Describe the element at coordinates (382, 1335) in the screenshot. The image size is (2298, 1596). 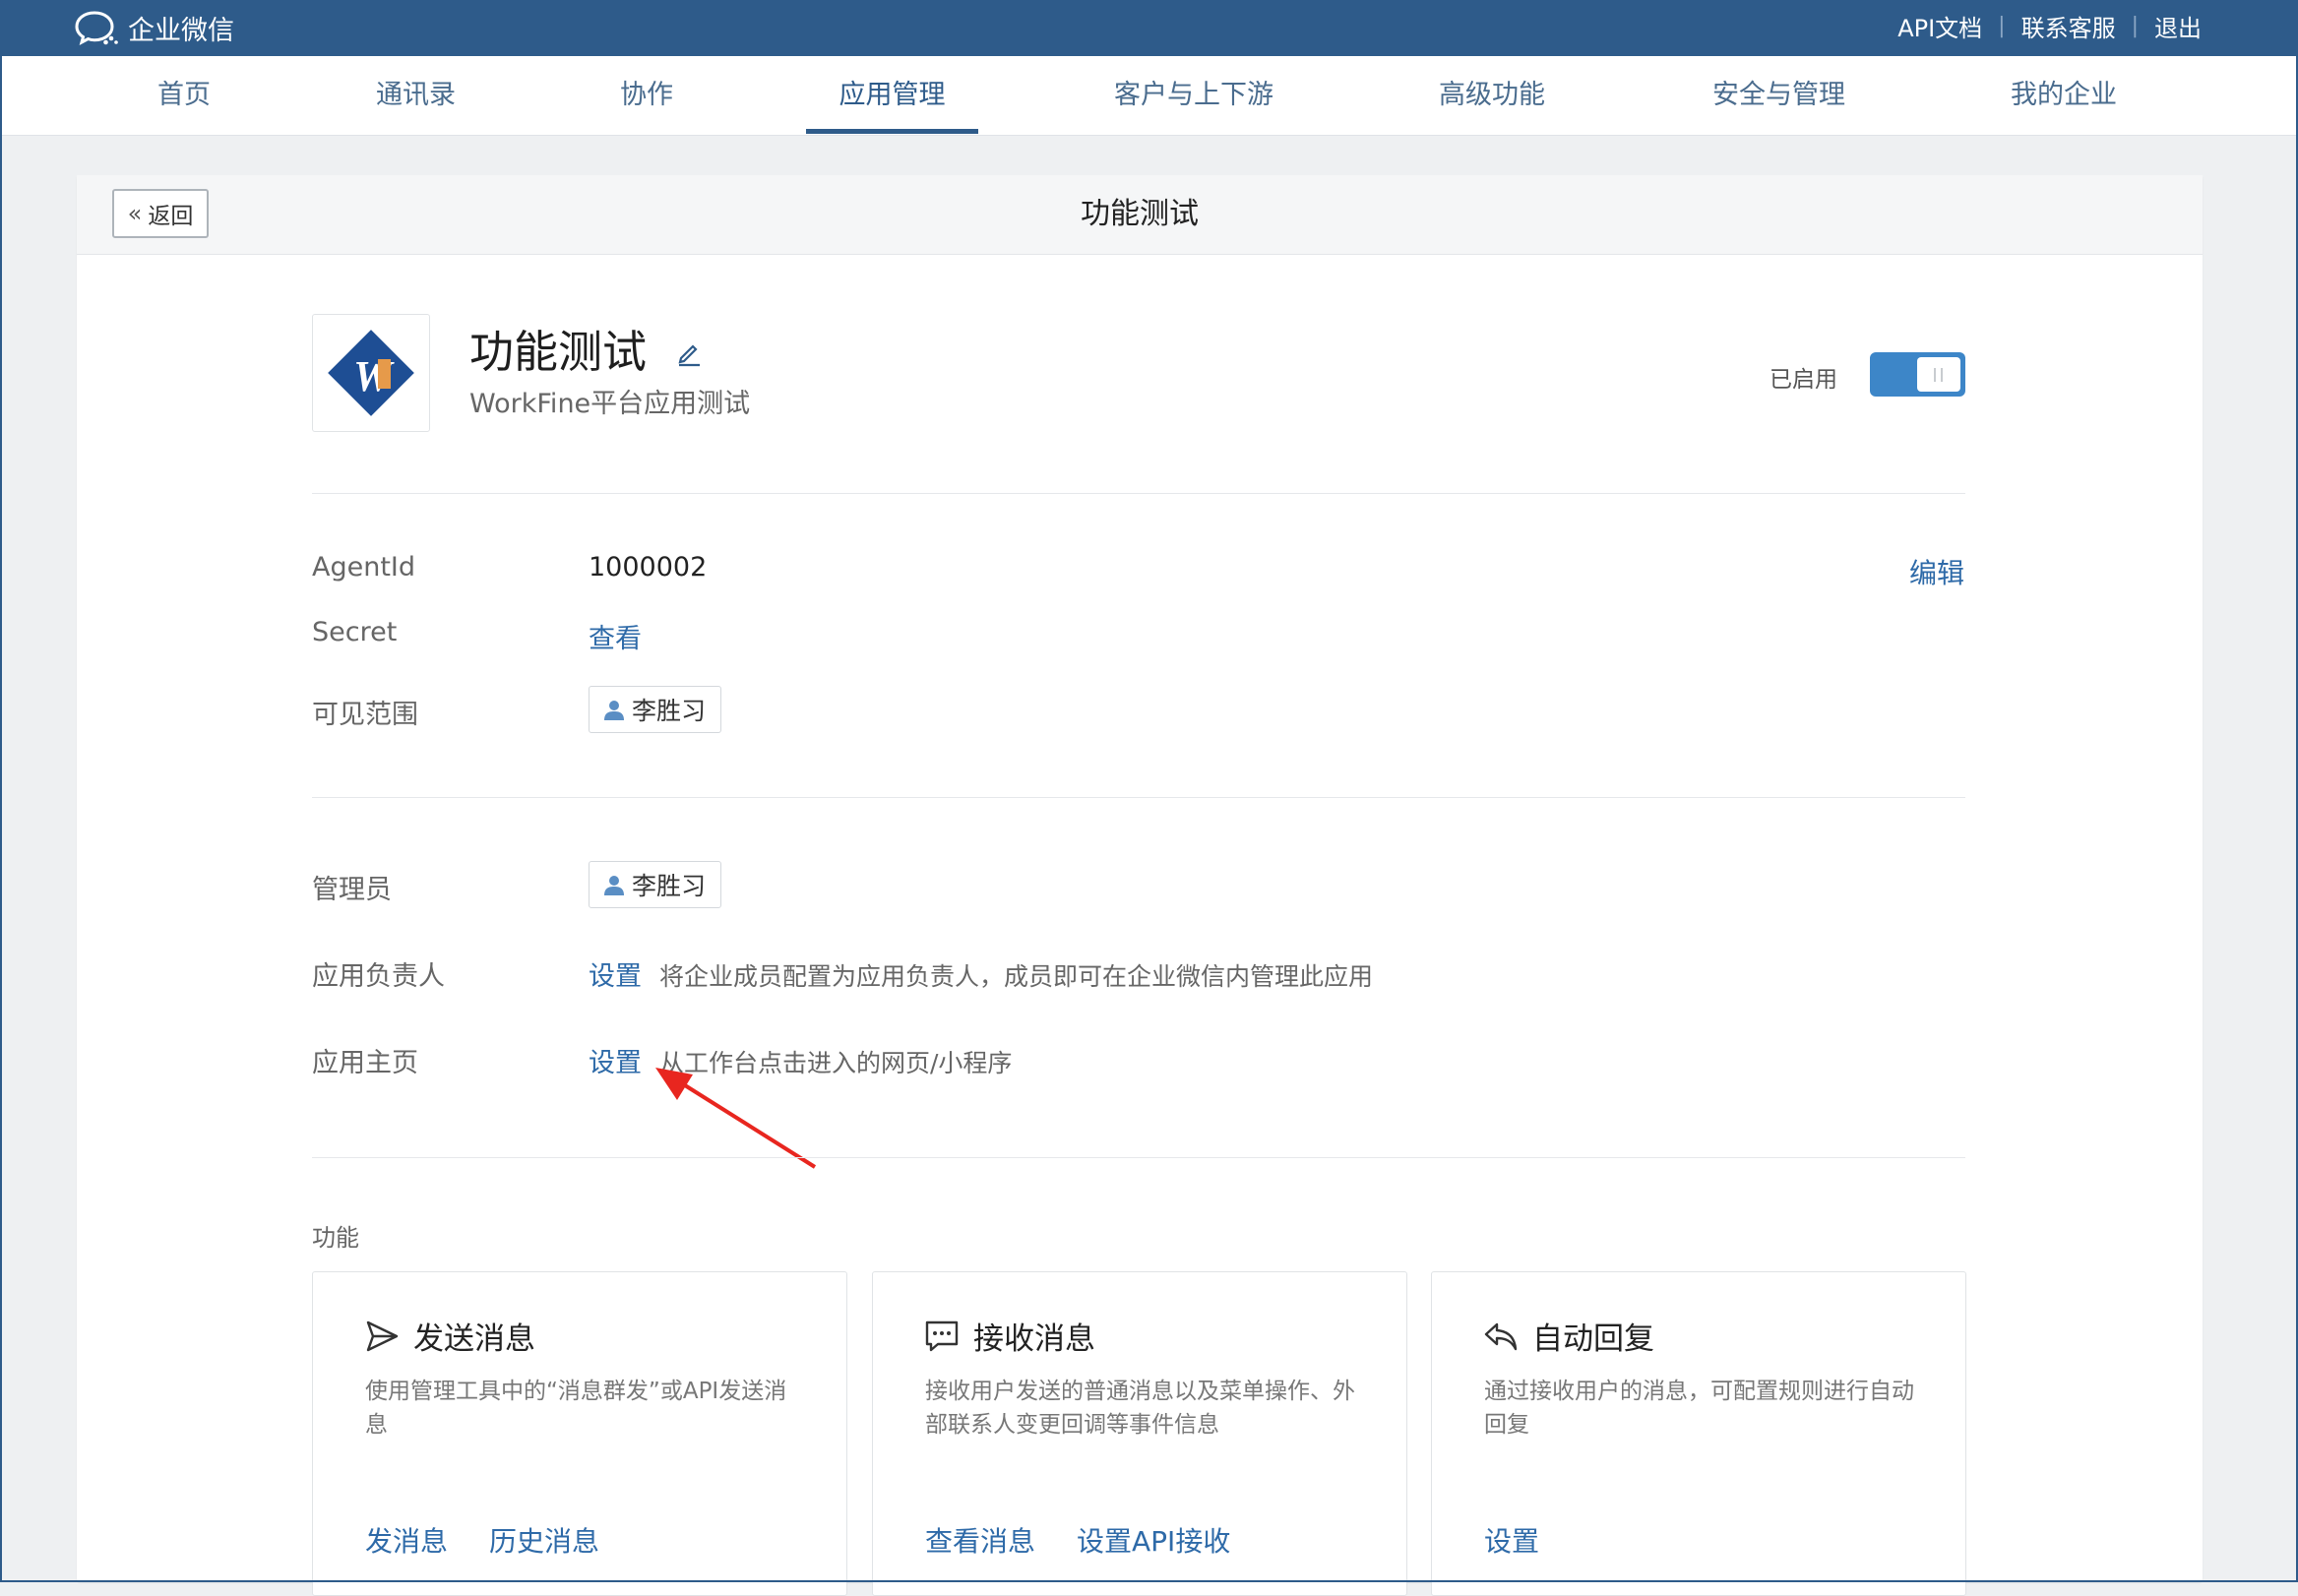
I see `send-icon` at that location.